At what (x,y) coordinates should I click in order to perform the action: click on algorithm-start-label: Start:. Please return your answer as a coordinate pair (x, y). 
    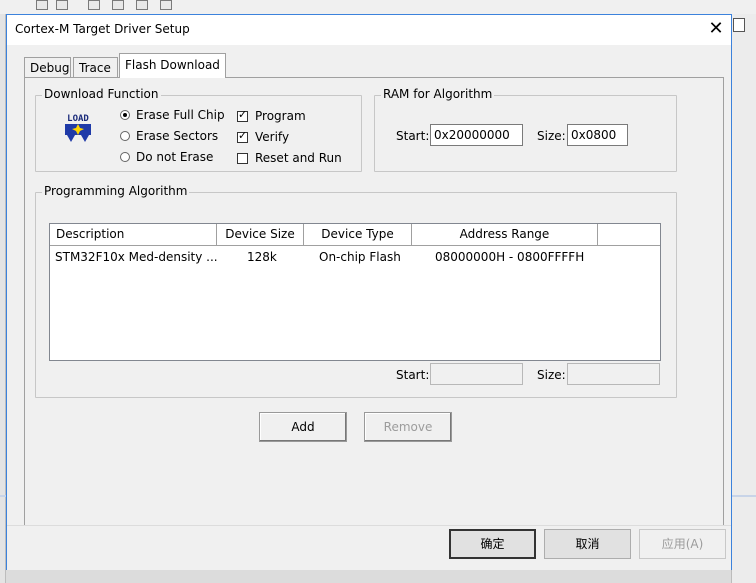
    Looking at the image, I should click on (413, 375).